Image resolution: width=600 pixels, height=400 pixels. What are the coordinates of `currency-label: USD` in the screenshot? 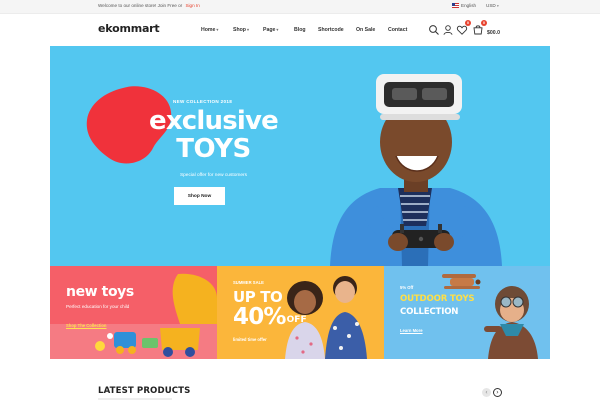 It's located at (491, 5).